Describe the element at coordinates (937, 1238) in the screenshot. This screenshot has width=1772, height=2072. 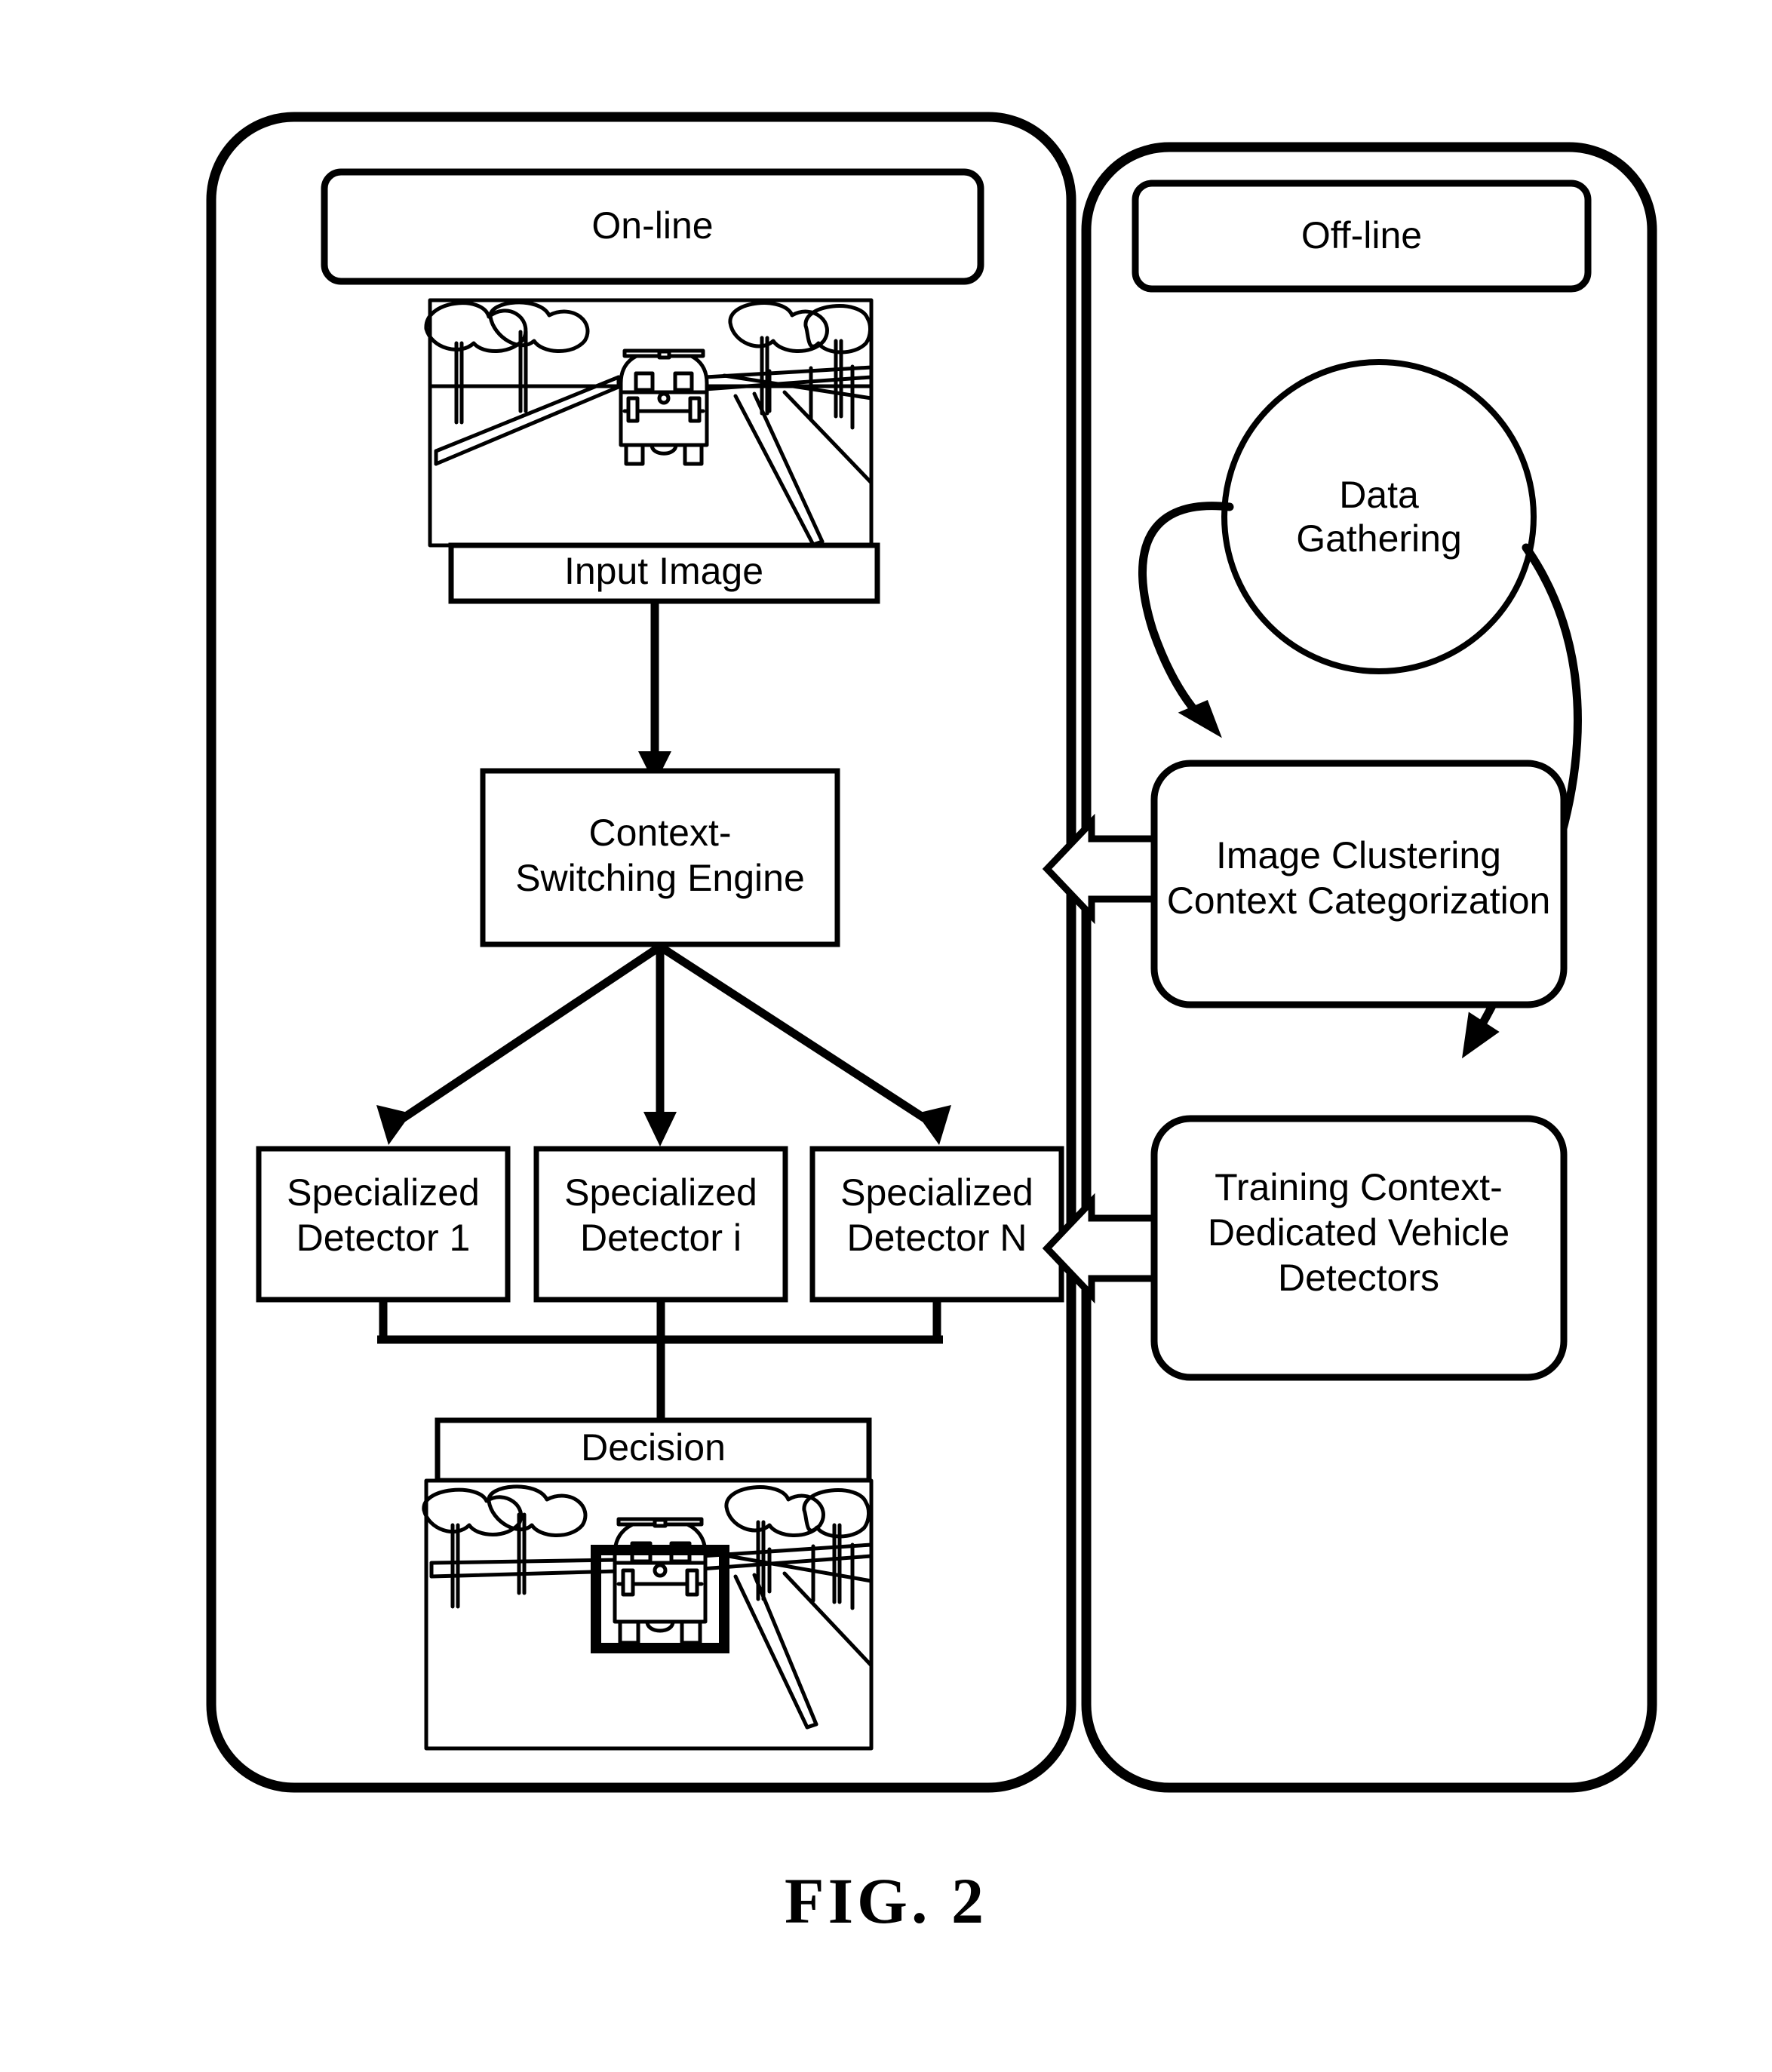
I see `specialized-detector-n-label-line2: Detector N` at that location.